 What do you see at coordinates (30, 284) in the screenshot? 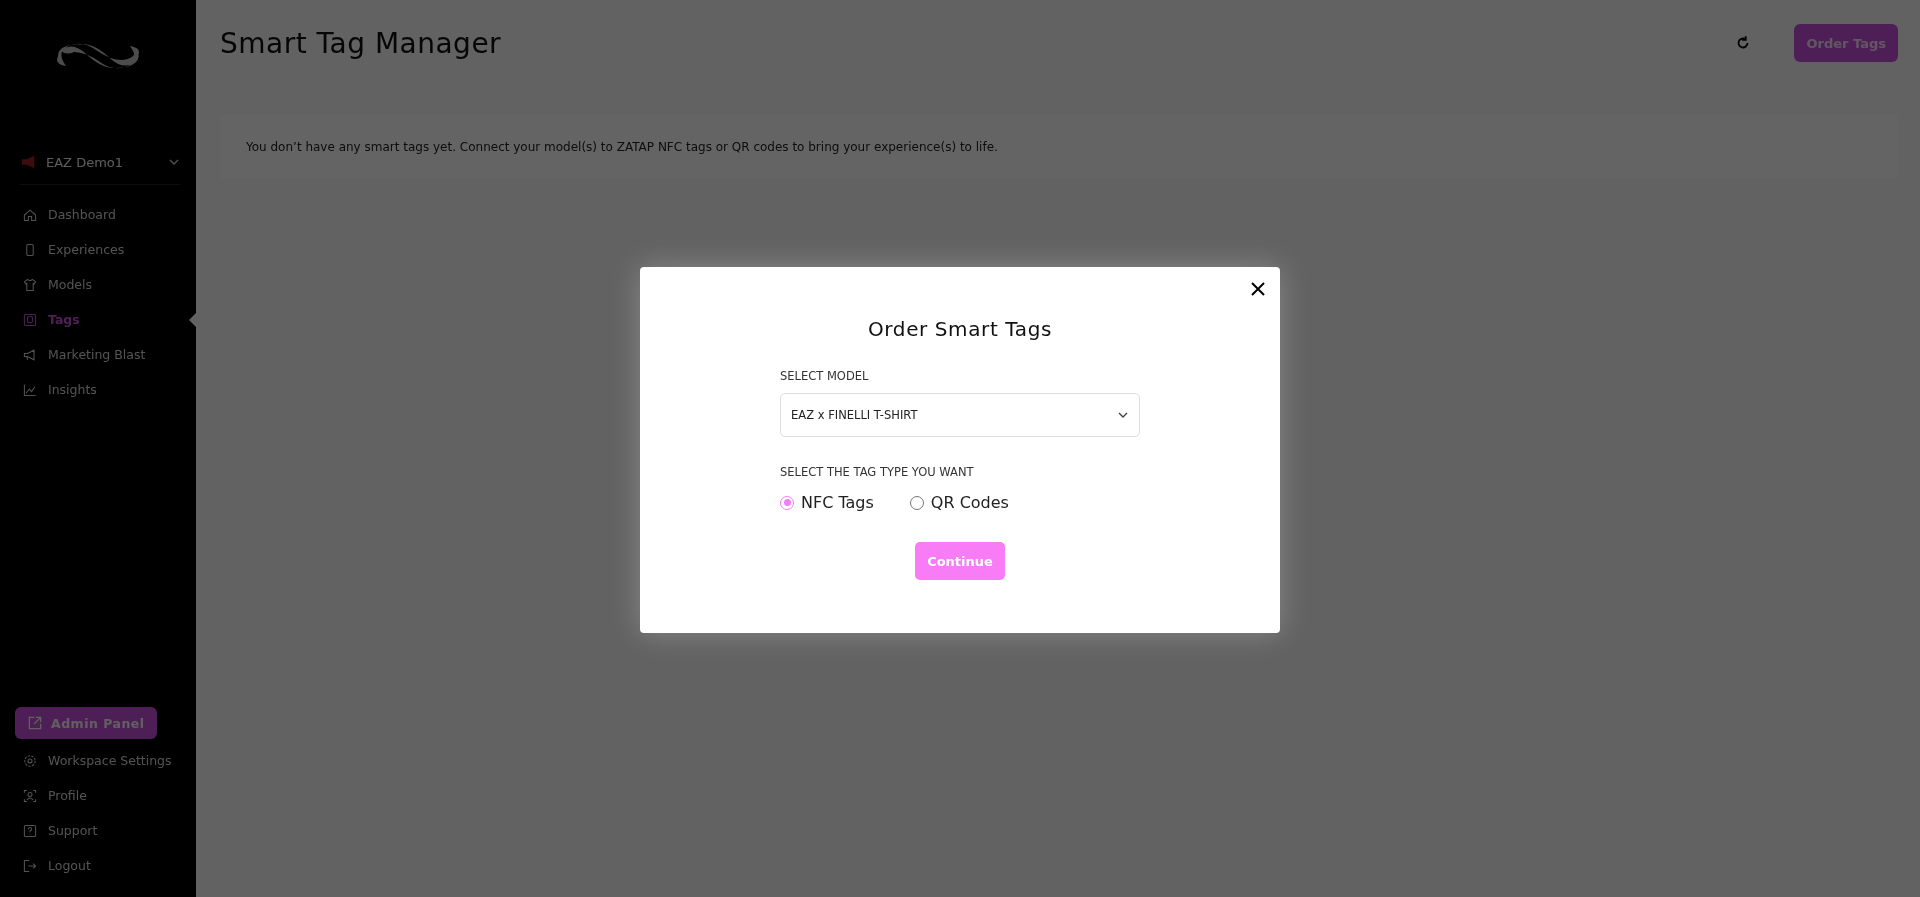
I see `shirt-icon` at bounding box center [30, 284].